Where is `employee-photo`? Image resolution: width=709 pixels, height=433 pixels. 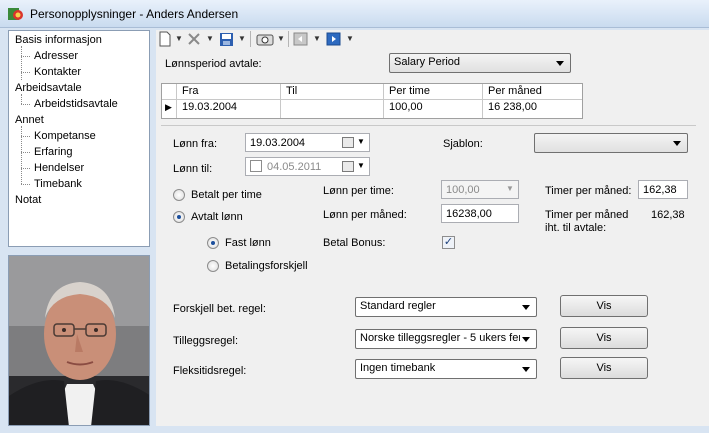 employee-photo is located at coordinates (79, 340).